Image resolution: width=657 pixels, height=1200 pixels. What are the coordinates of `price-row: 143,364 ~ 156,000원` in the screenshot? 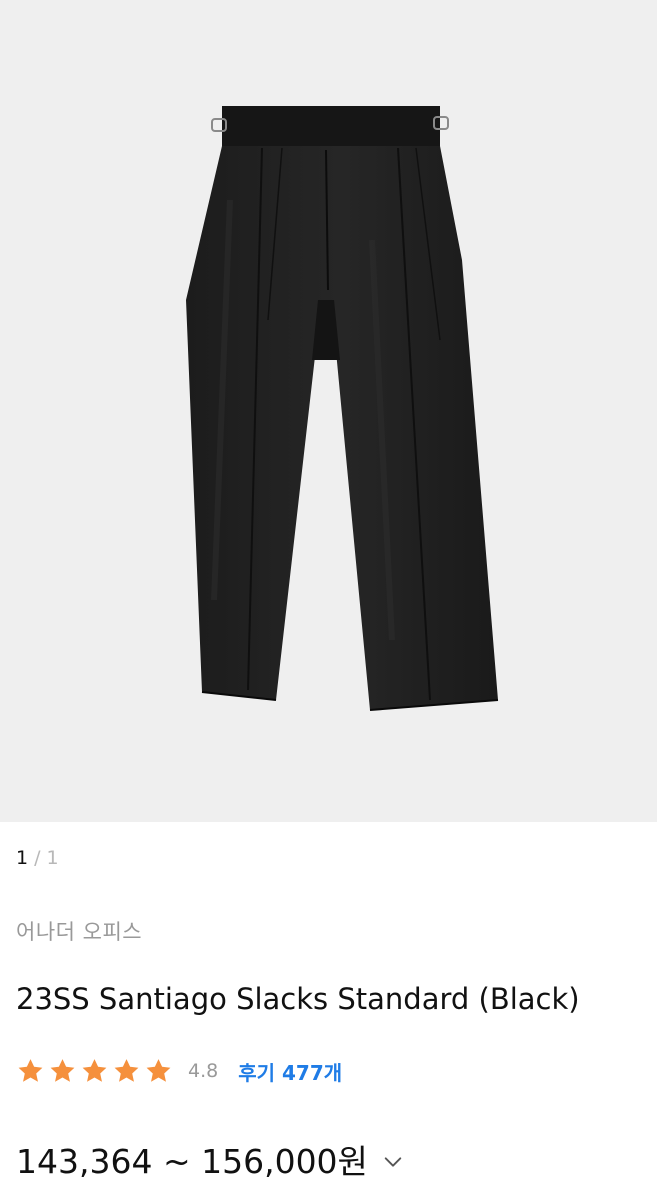 It's located at (210, 1162).